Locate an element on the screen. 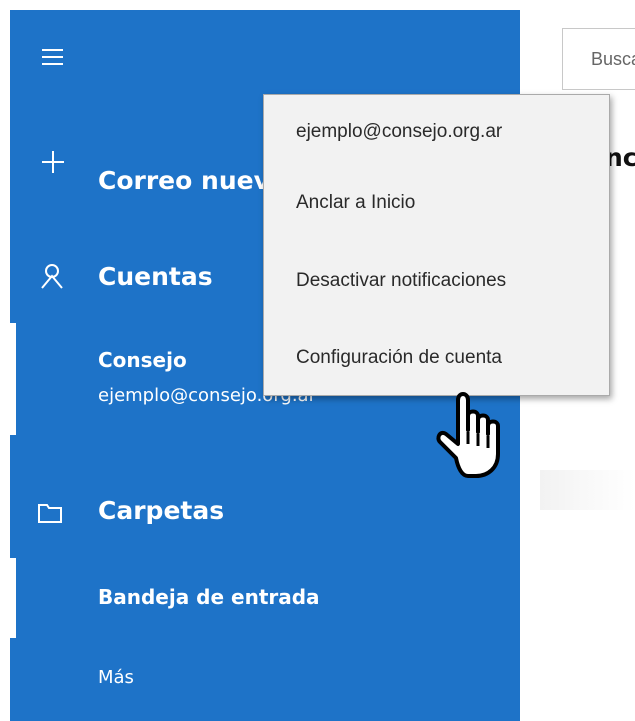 The height and width of the screenshot is (721, 635). search-input: Buscar is located at coordinates (598, 59).